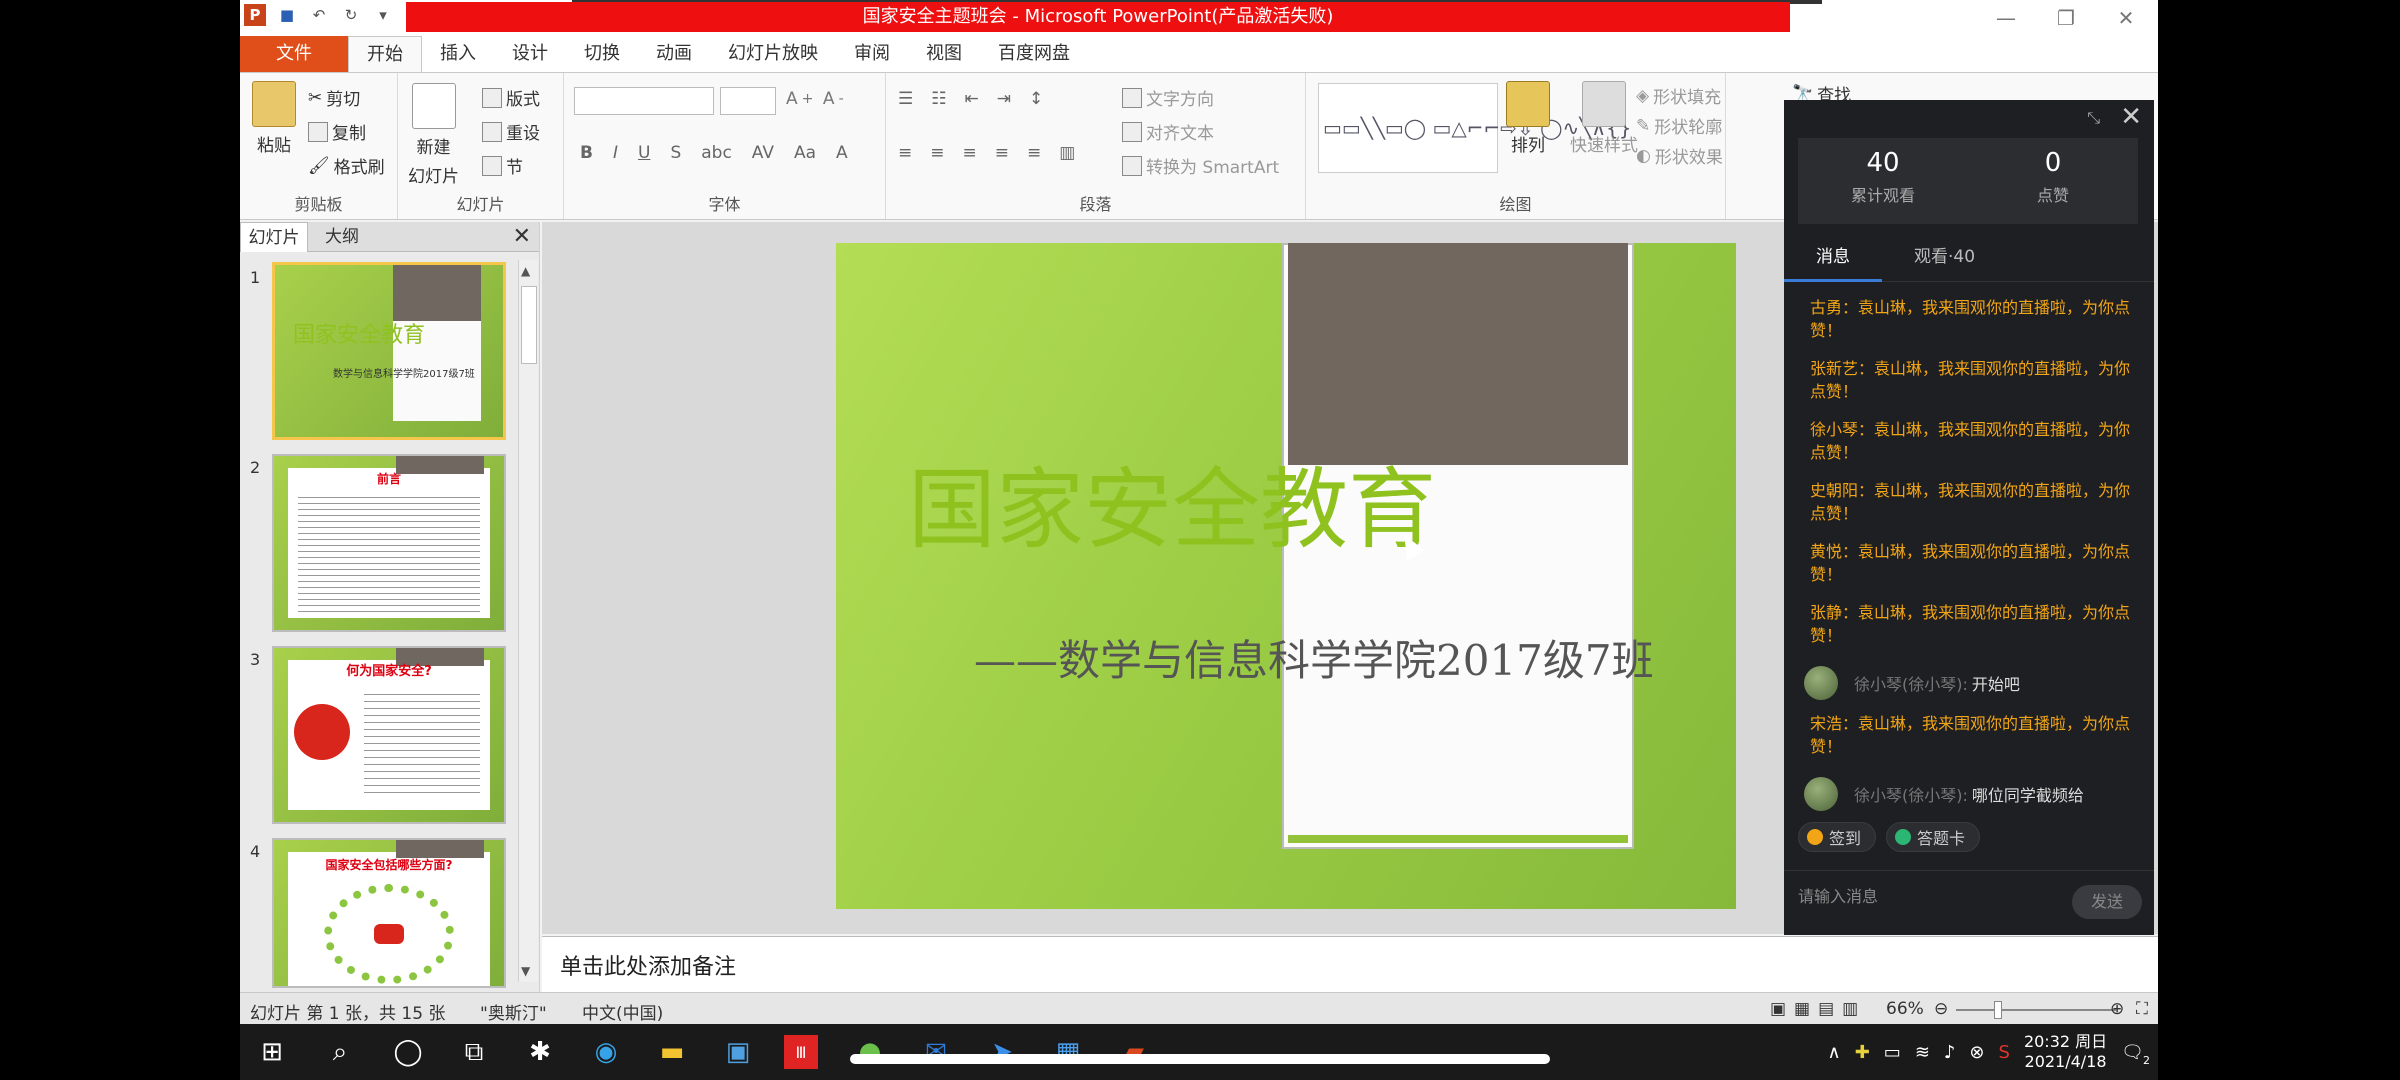 The image size is (2400, 1080). What do you see at coordinates (870, 1052) in the screenshot?
I see `green-app-icon: ●` at bounding box center [870, 1052].